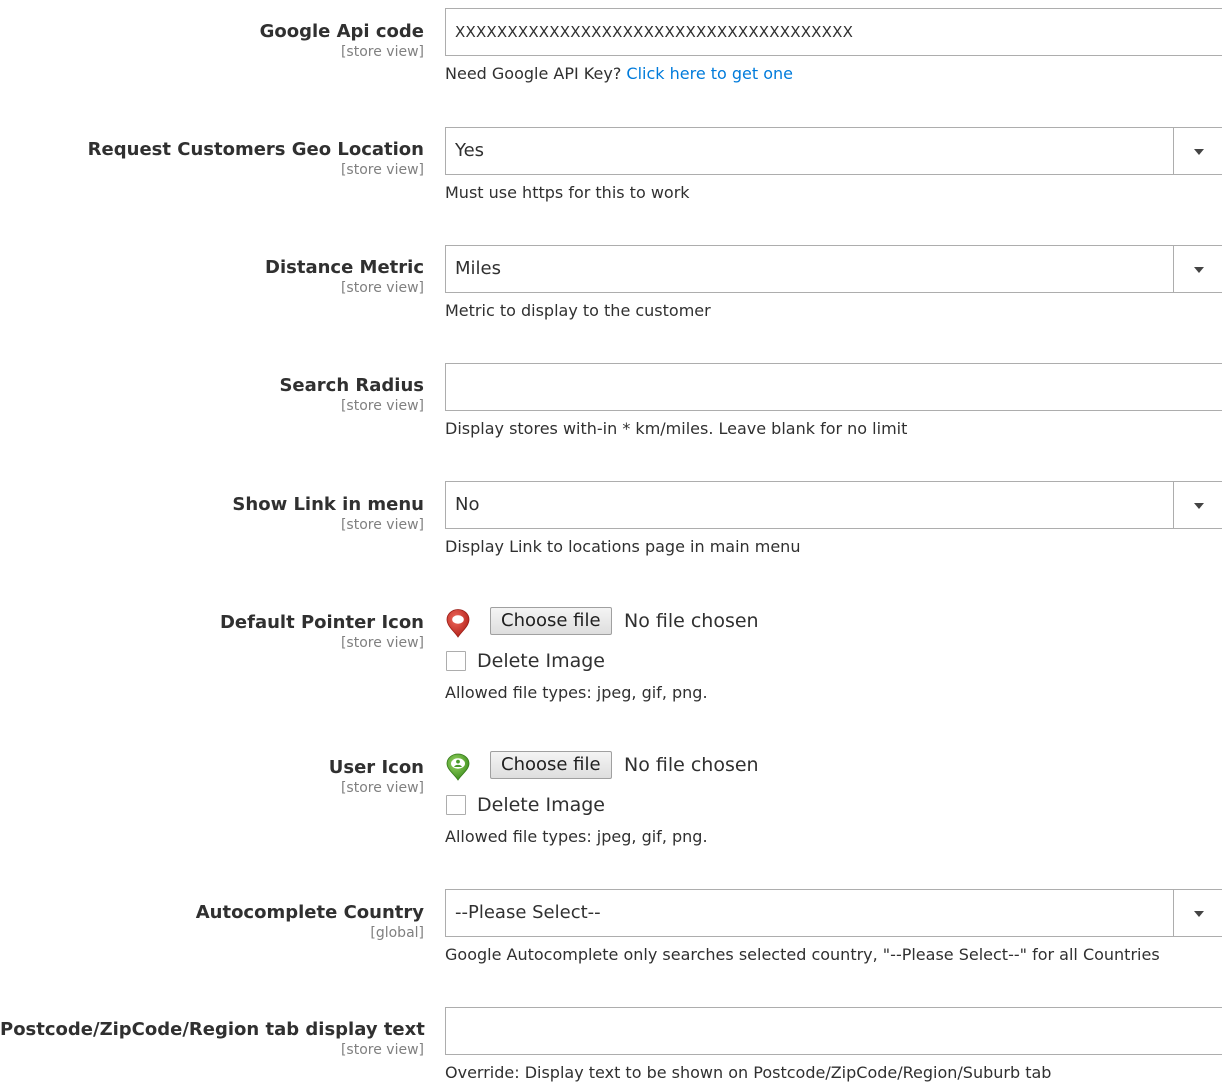  What do you see at coordinates (382, 788) in the screenshot?
I see `user-icon-scope: [store view]` at bounding box center [382, 788].